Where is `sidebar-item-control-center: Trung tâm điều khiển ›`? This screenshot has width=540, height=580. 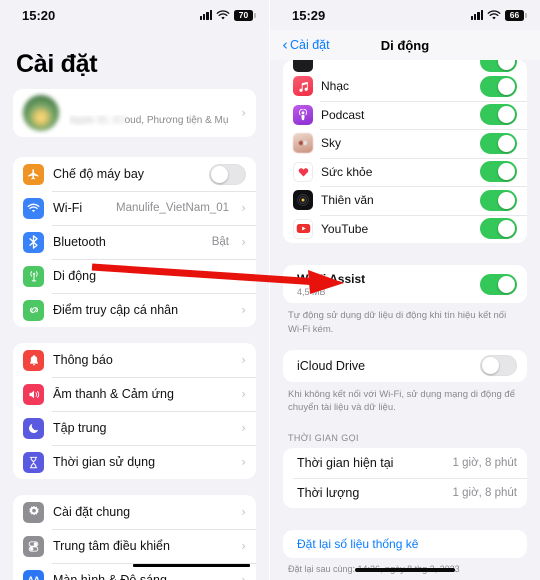 sidebar-item-control-center: Trung tâm điều khiển › is located at coordinates (134, 546).